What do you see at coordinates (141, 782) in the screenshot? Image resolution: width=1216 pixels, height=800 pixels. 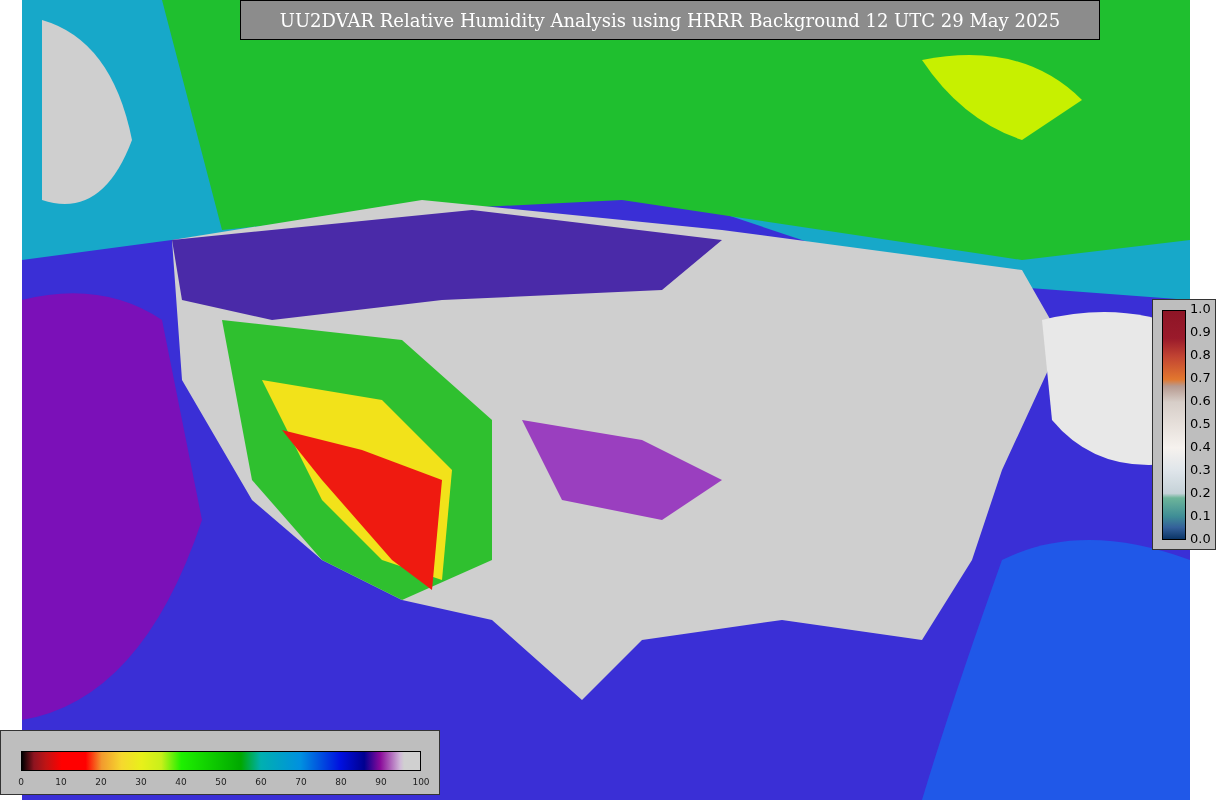 I see `colorbar-tick-label: 30` at bounding box center [141, 782].